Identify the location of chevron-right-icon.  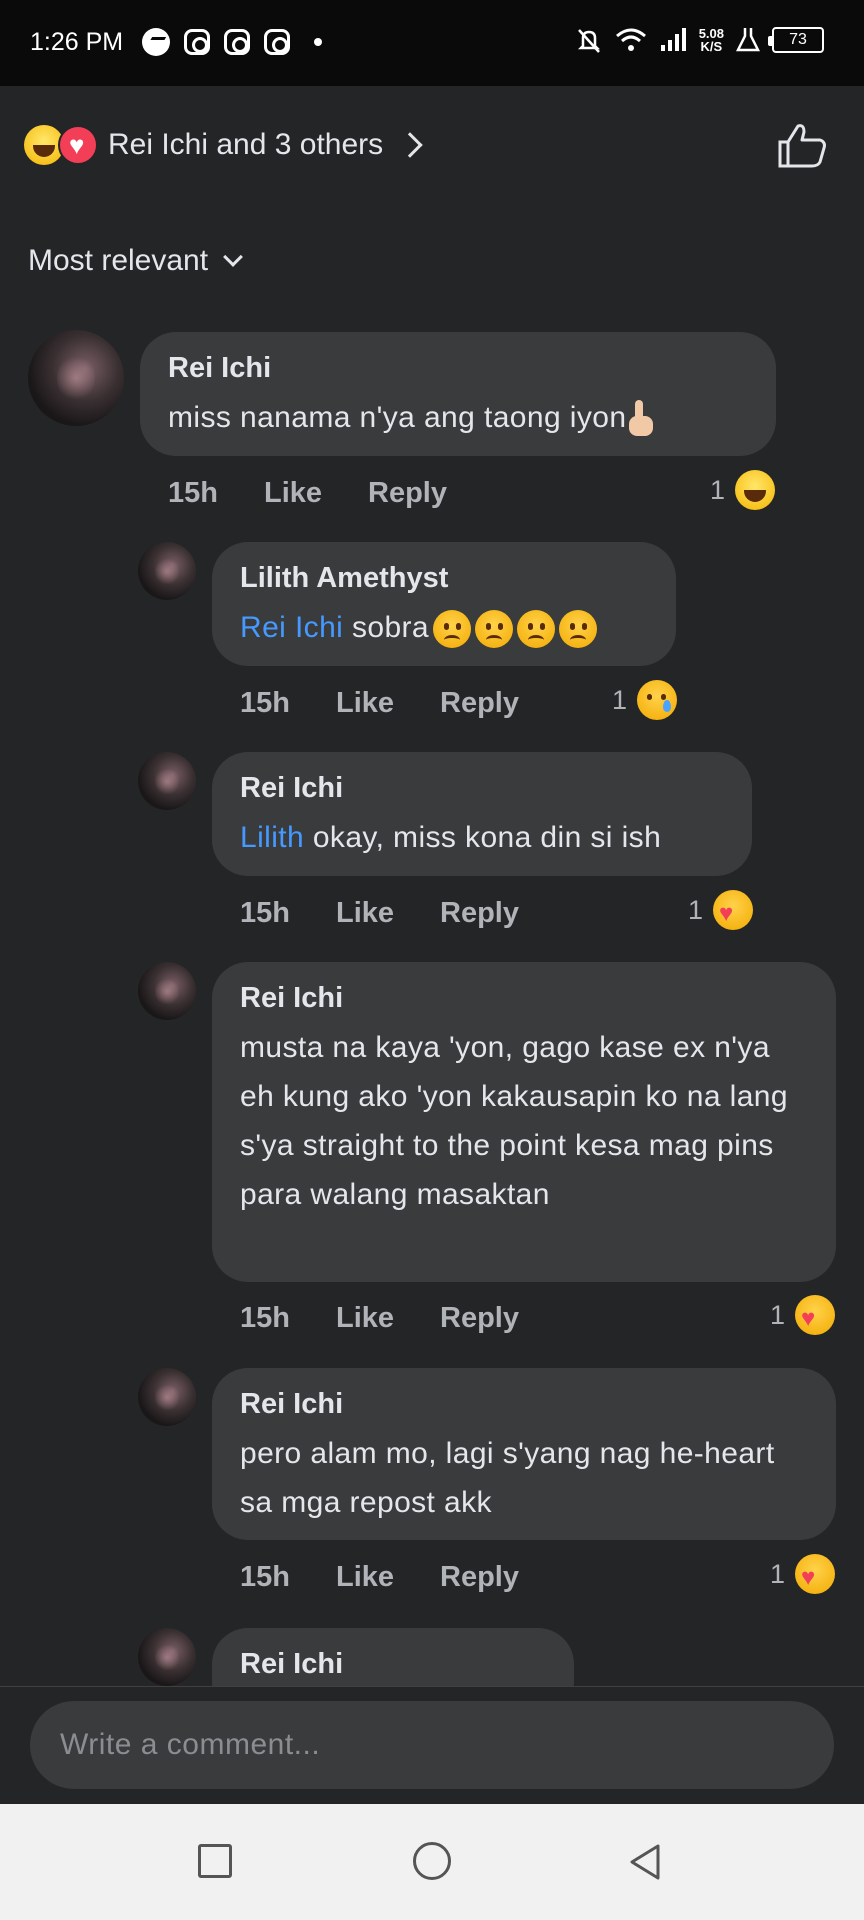
(410, 145).